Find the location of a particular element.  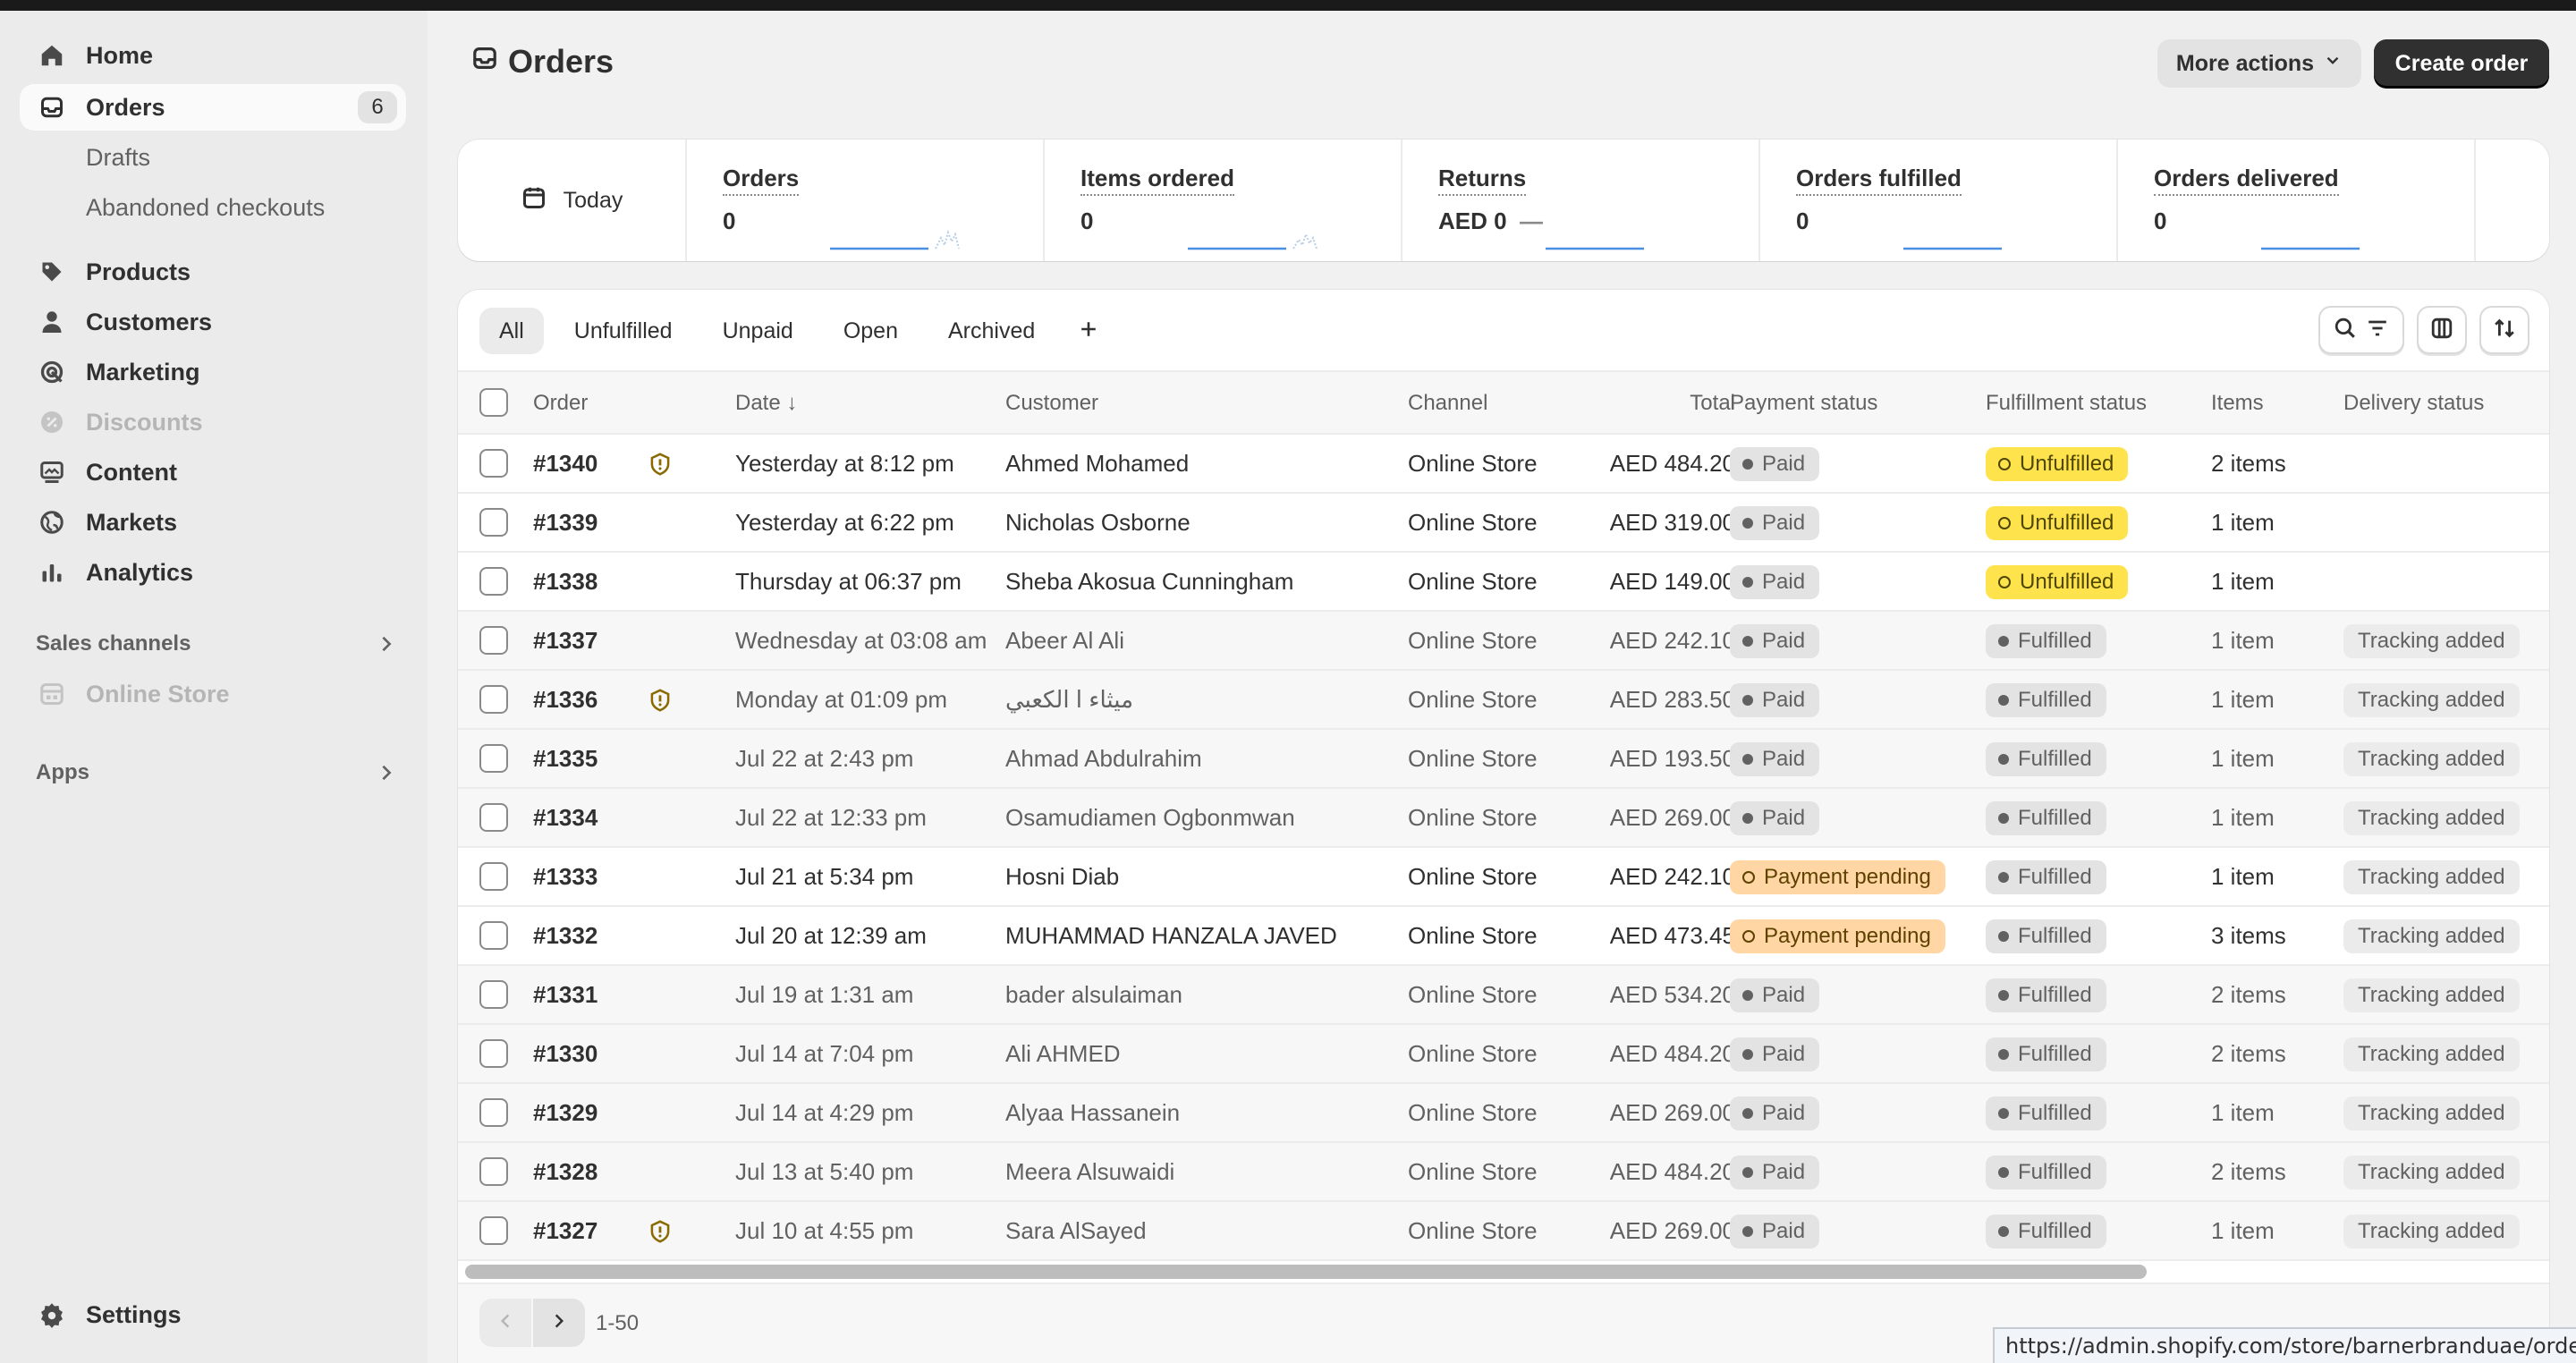

column-header-items: Items is located at coordinates (2237, 404).